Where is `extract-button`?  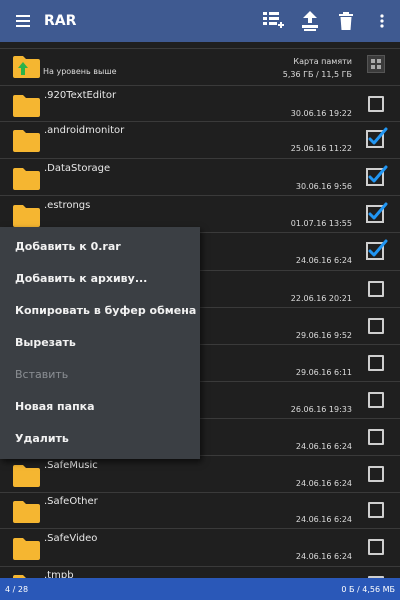
extract-button is located at coordinates (310, 21).